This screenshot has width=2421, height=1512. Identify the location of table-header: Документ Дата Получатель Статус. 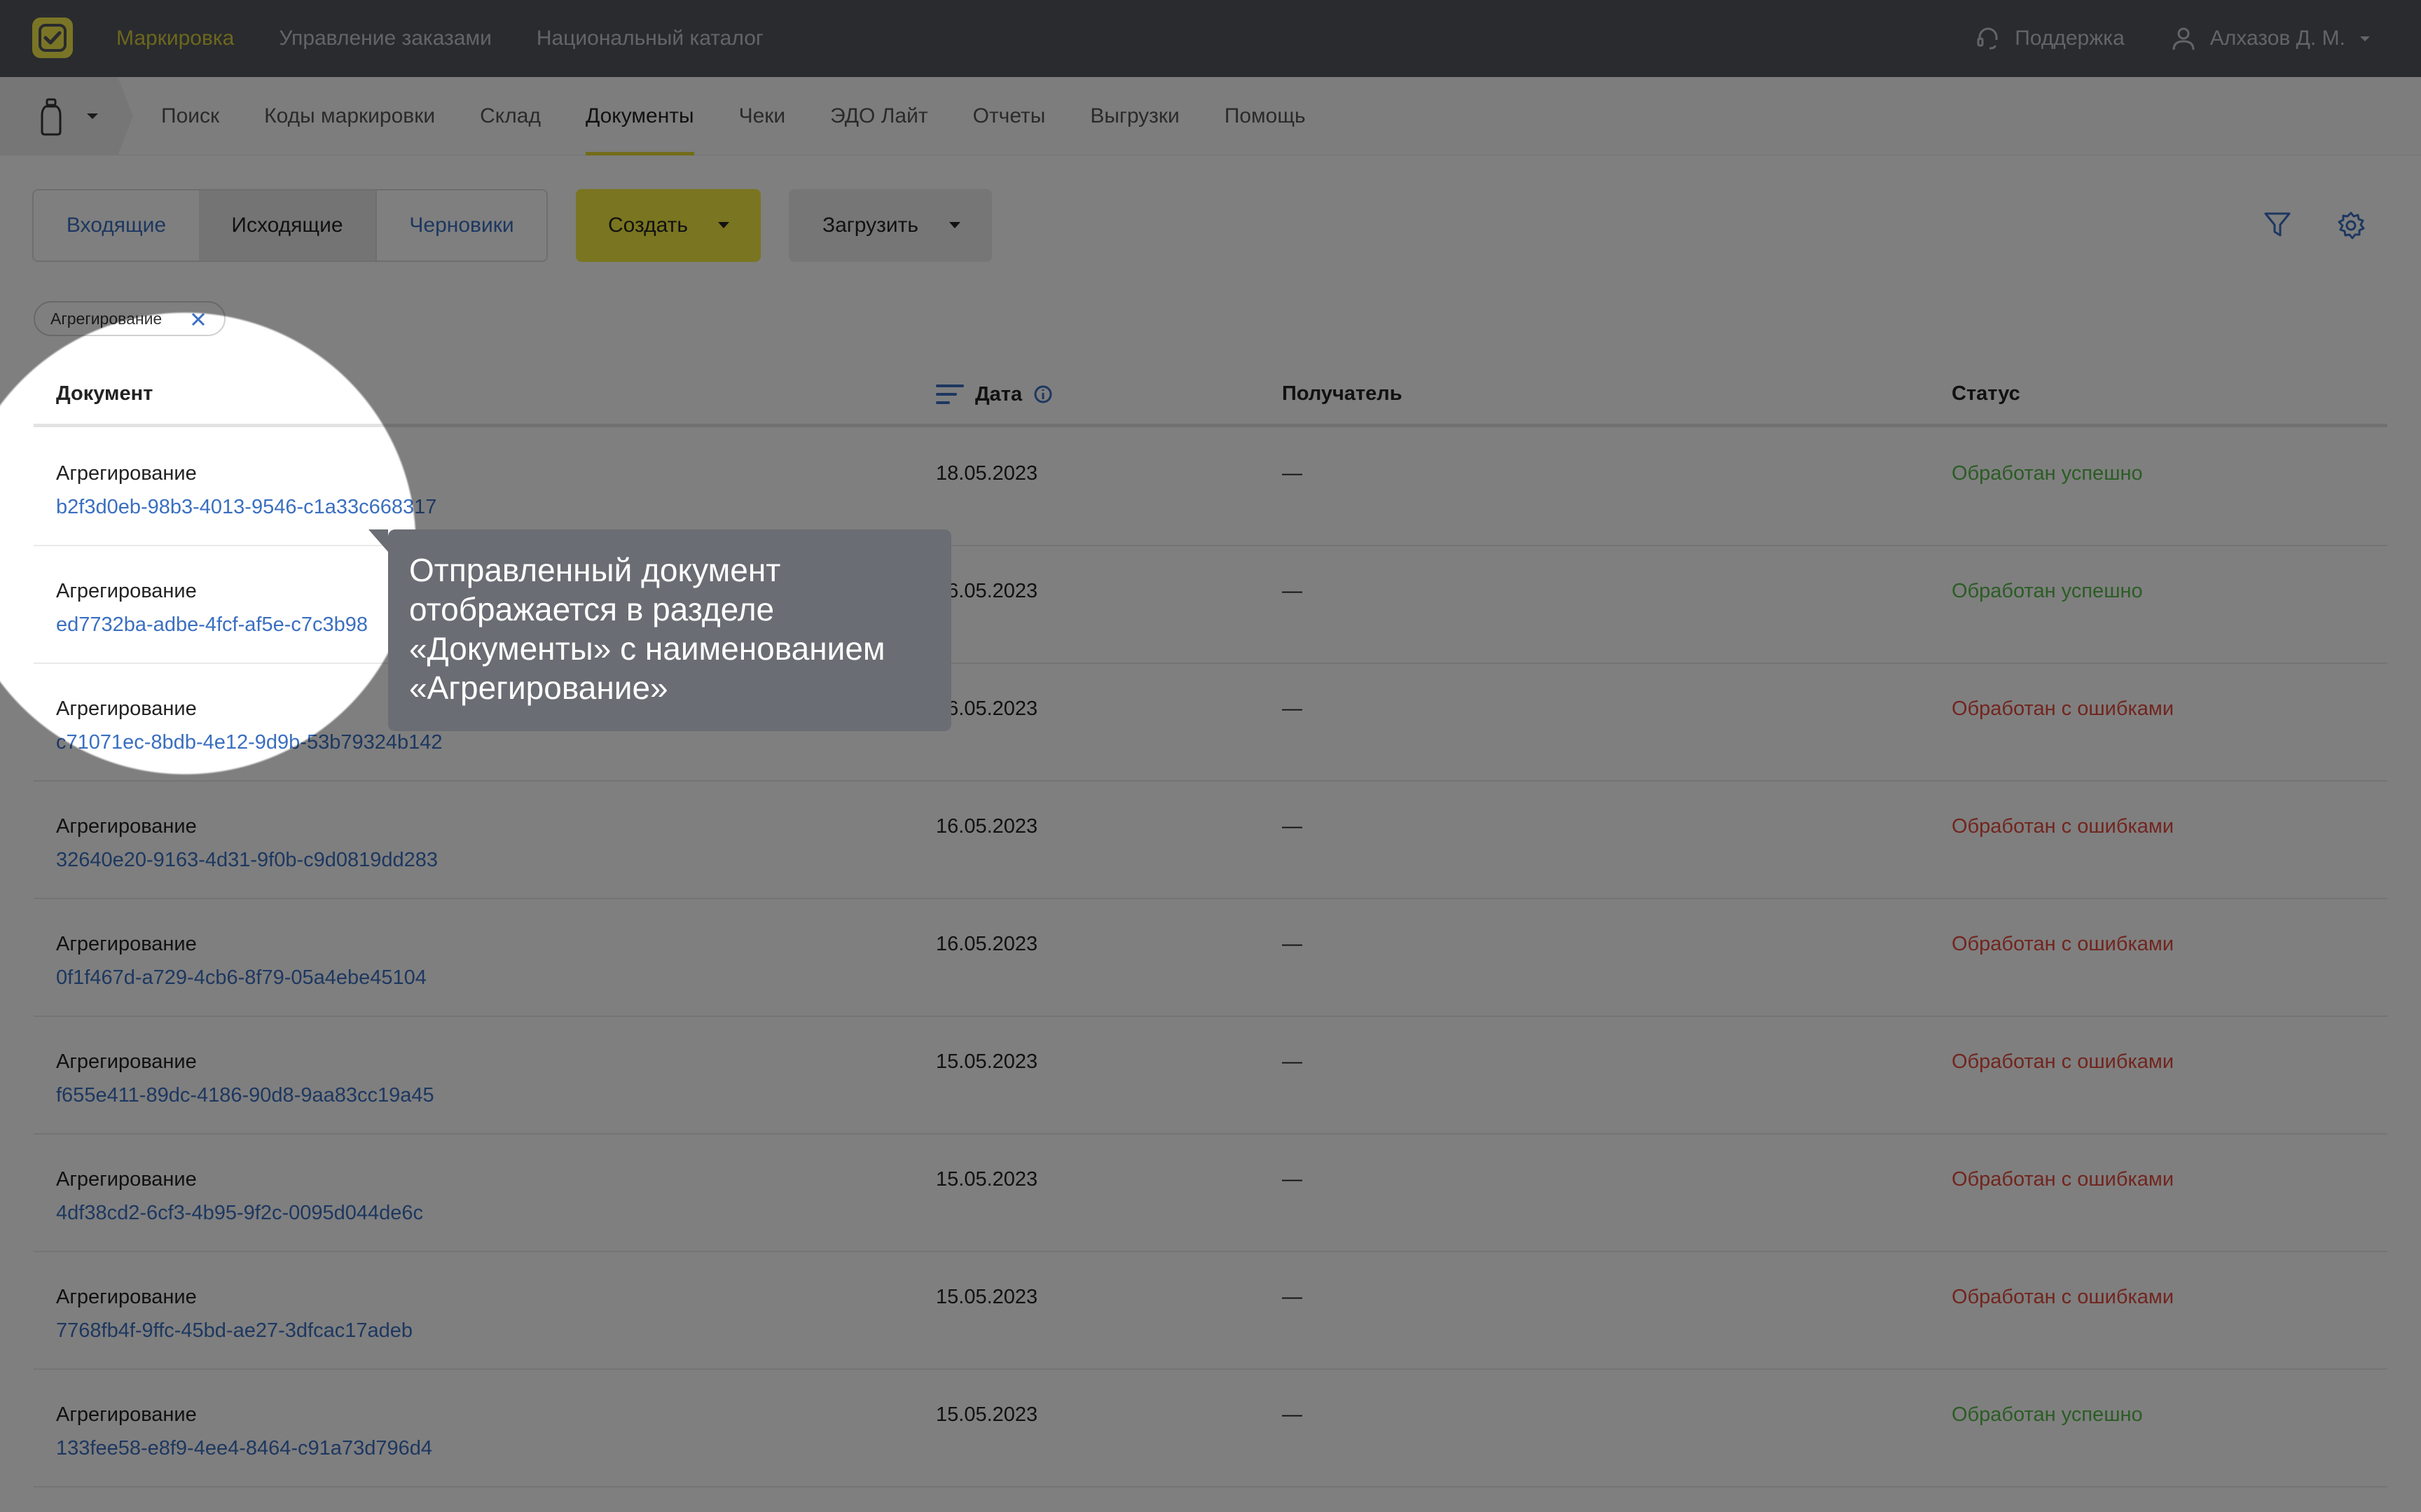
(1210, 392).